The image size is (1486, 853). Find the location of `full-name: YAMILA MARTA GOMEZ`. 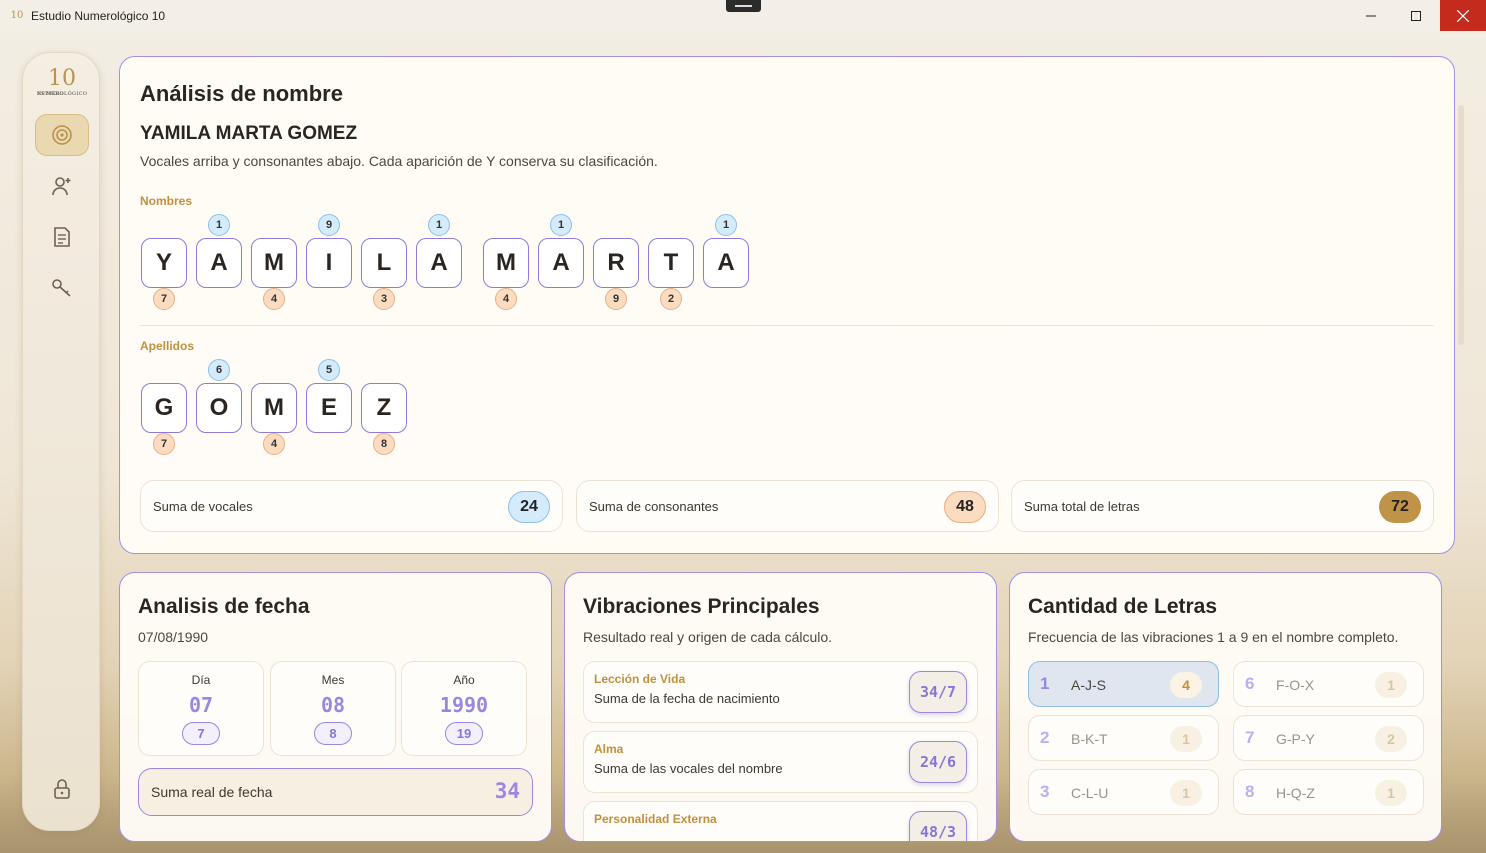

full-name: YAMILA MARTA GOMEZ is located at coordinates (249, 133).